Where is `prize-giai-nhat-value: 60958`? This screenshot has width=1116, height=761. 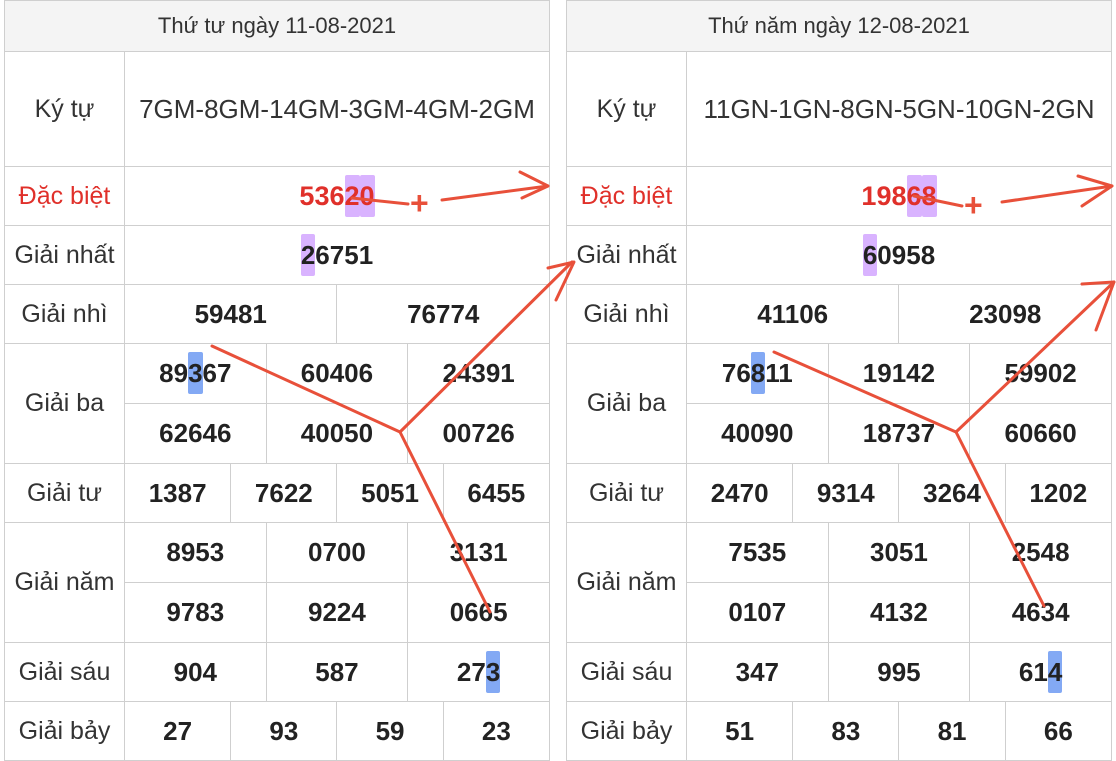 prize-giai-nhat-value: 60958 is located at coordinates (899, 254).